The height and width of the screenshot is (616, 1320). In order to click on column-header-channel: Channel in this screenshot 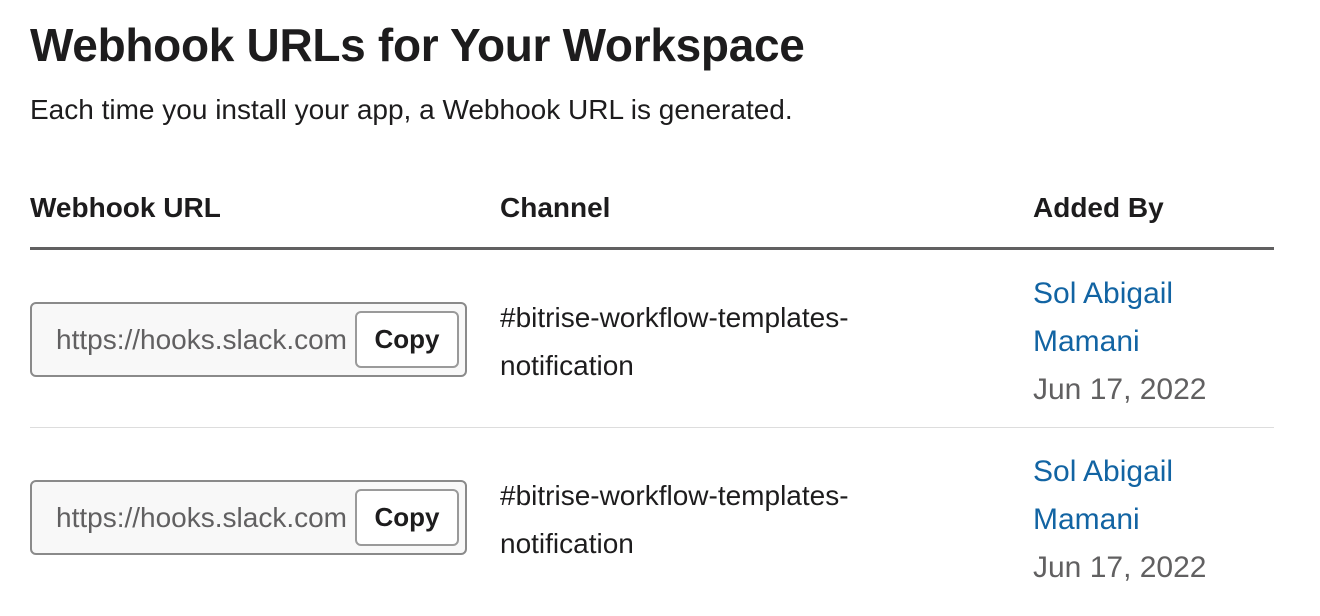, I will do `click(555, 207)`.